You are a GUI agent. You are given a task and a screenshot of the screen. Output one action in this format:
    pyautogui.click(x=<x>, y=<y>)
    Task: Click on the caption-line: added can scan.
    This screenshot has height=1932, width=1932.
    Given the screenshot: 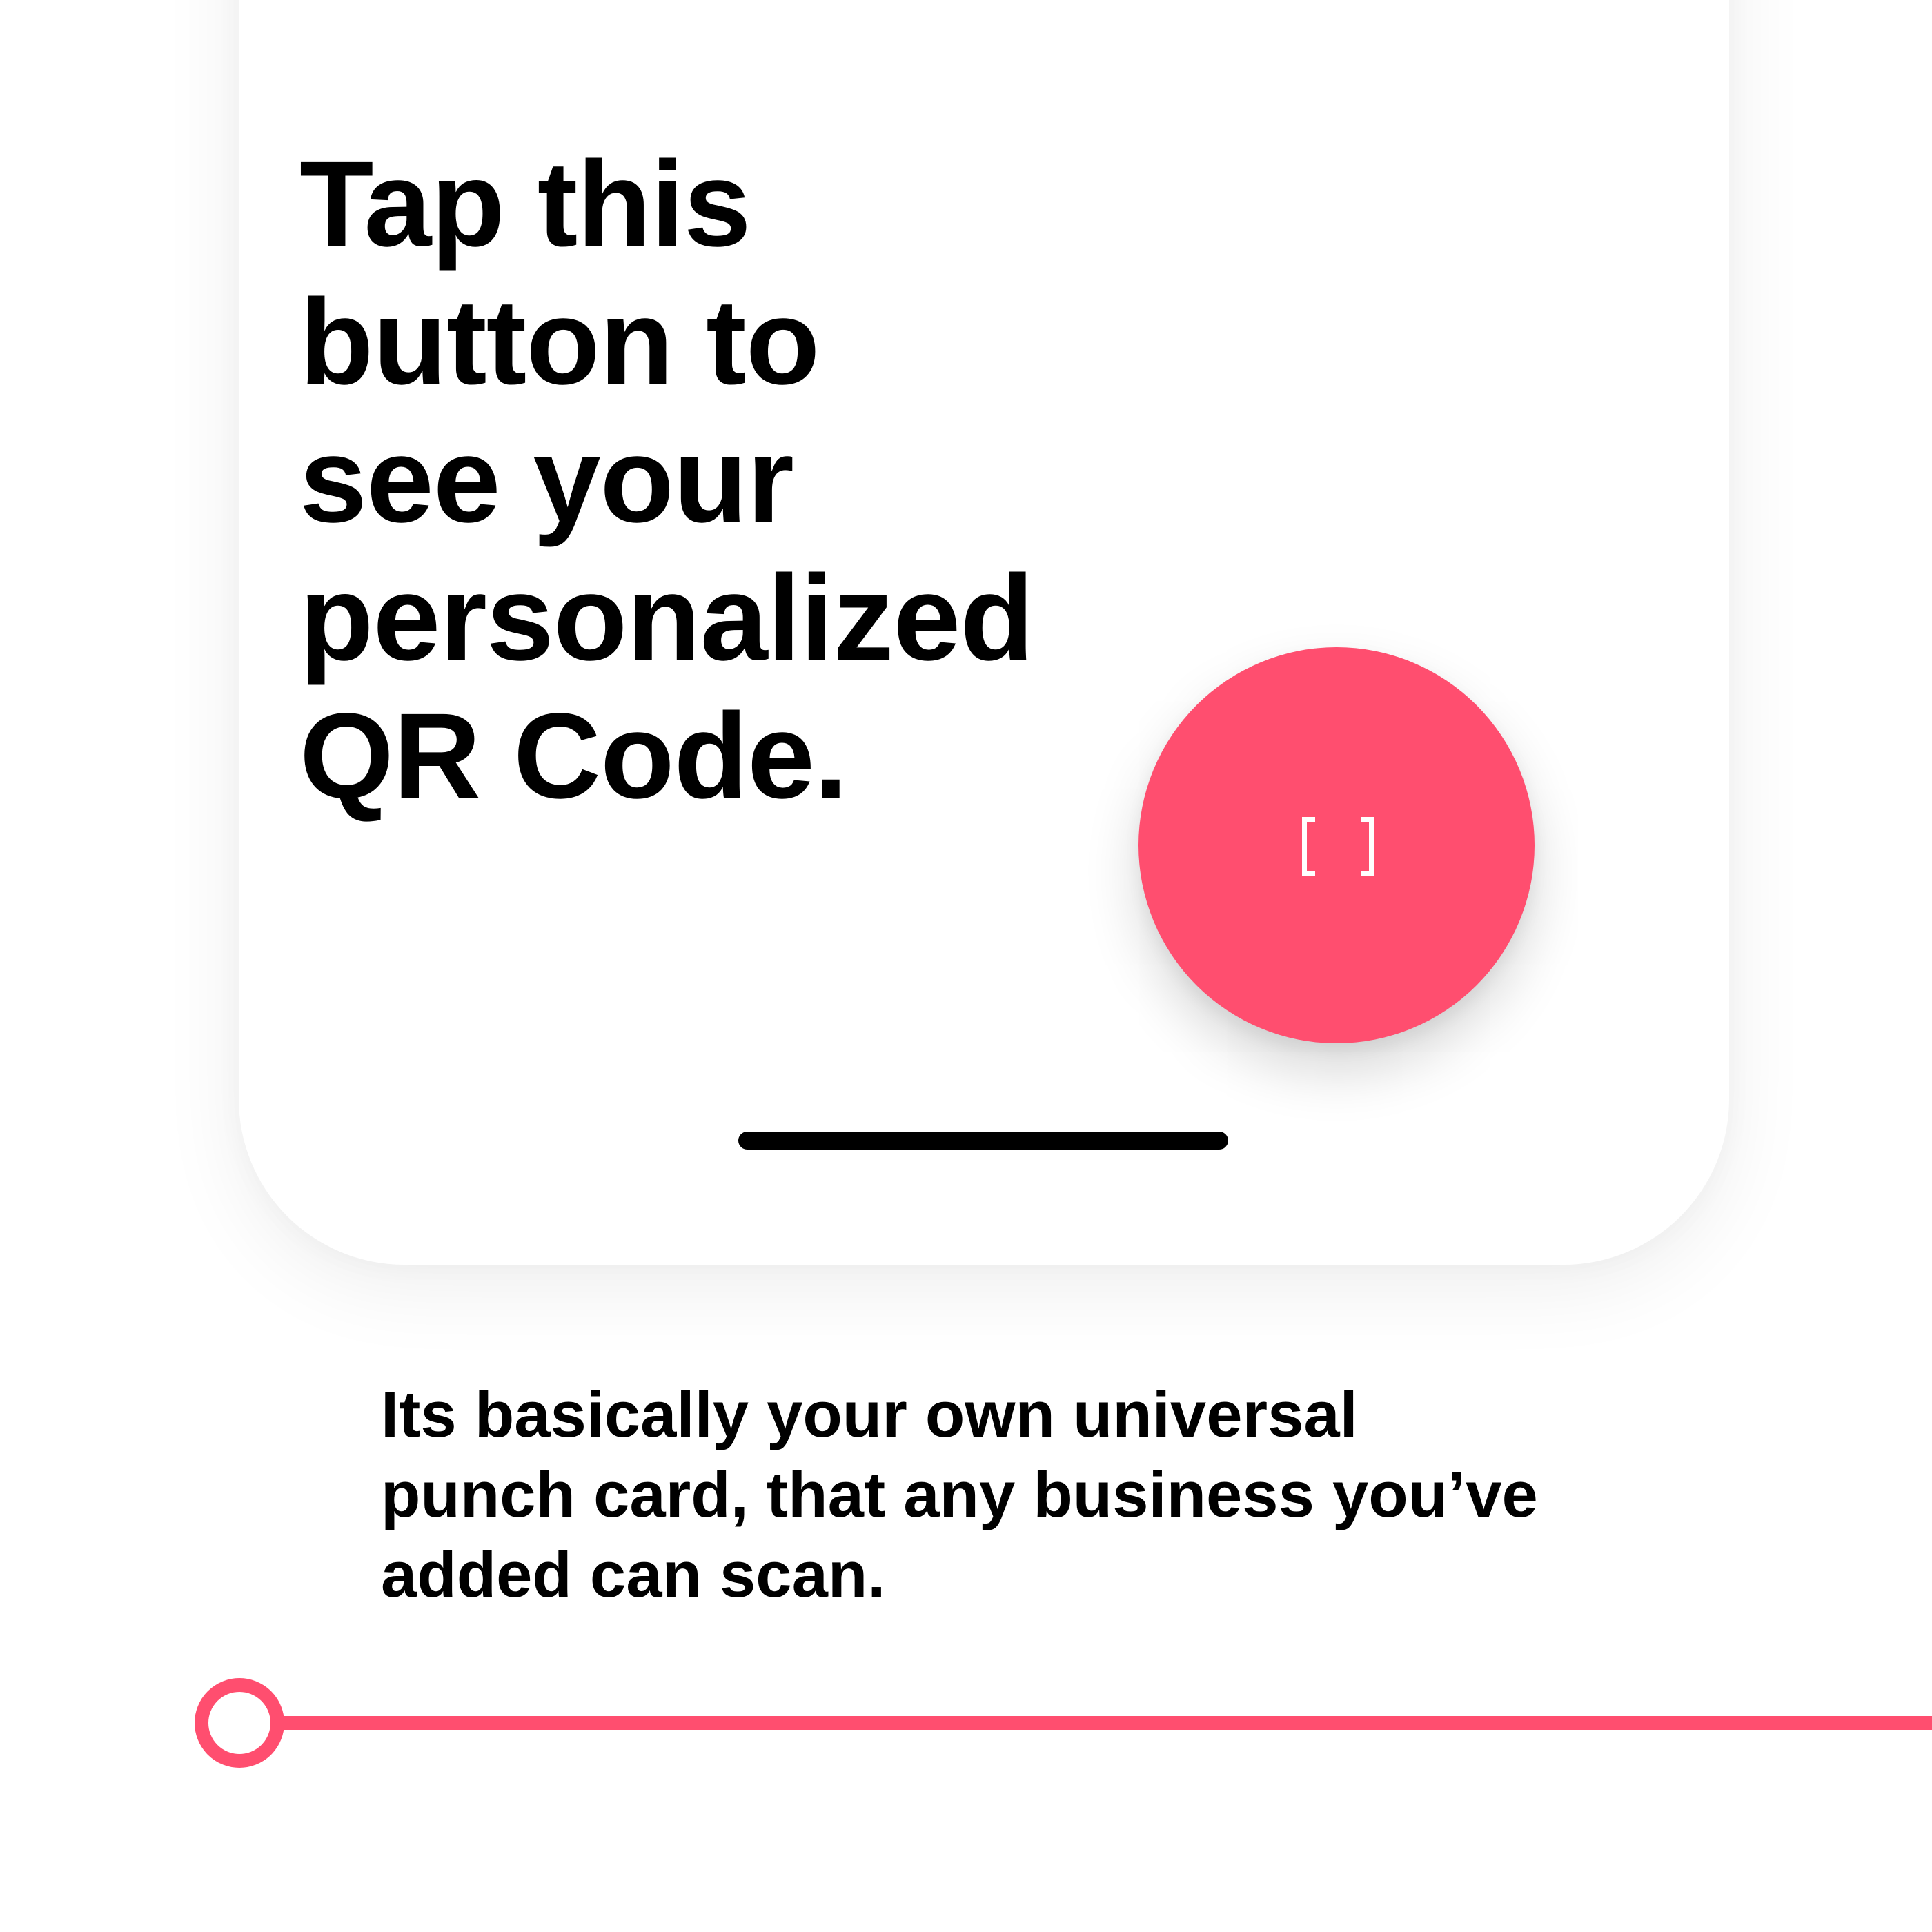 What is the action you would take?
    pyautogui.click(x=633, y=1574)
    